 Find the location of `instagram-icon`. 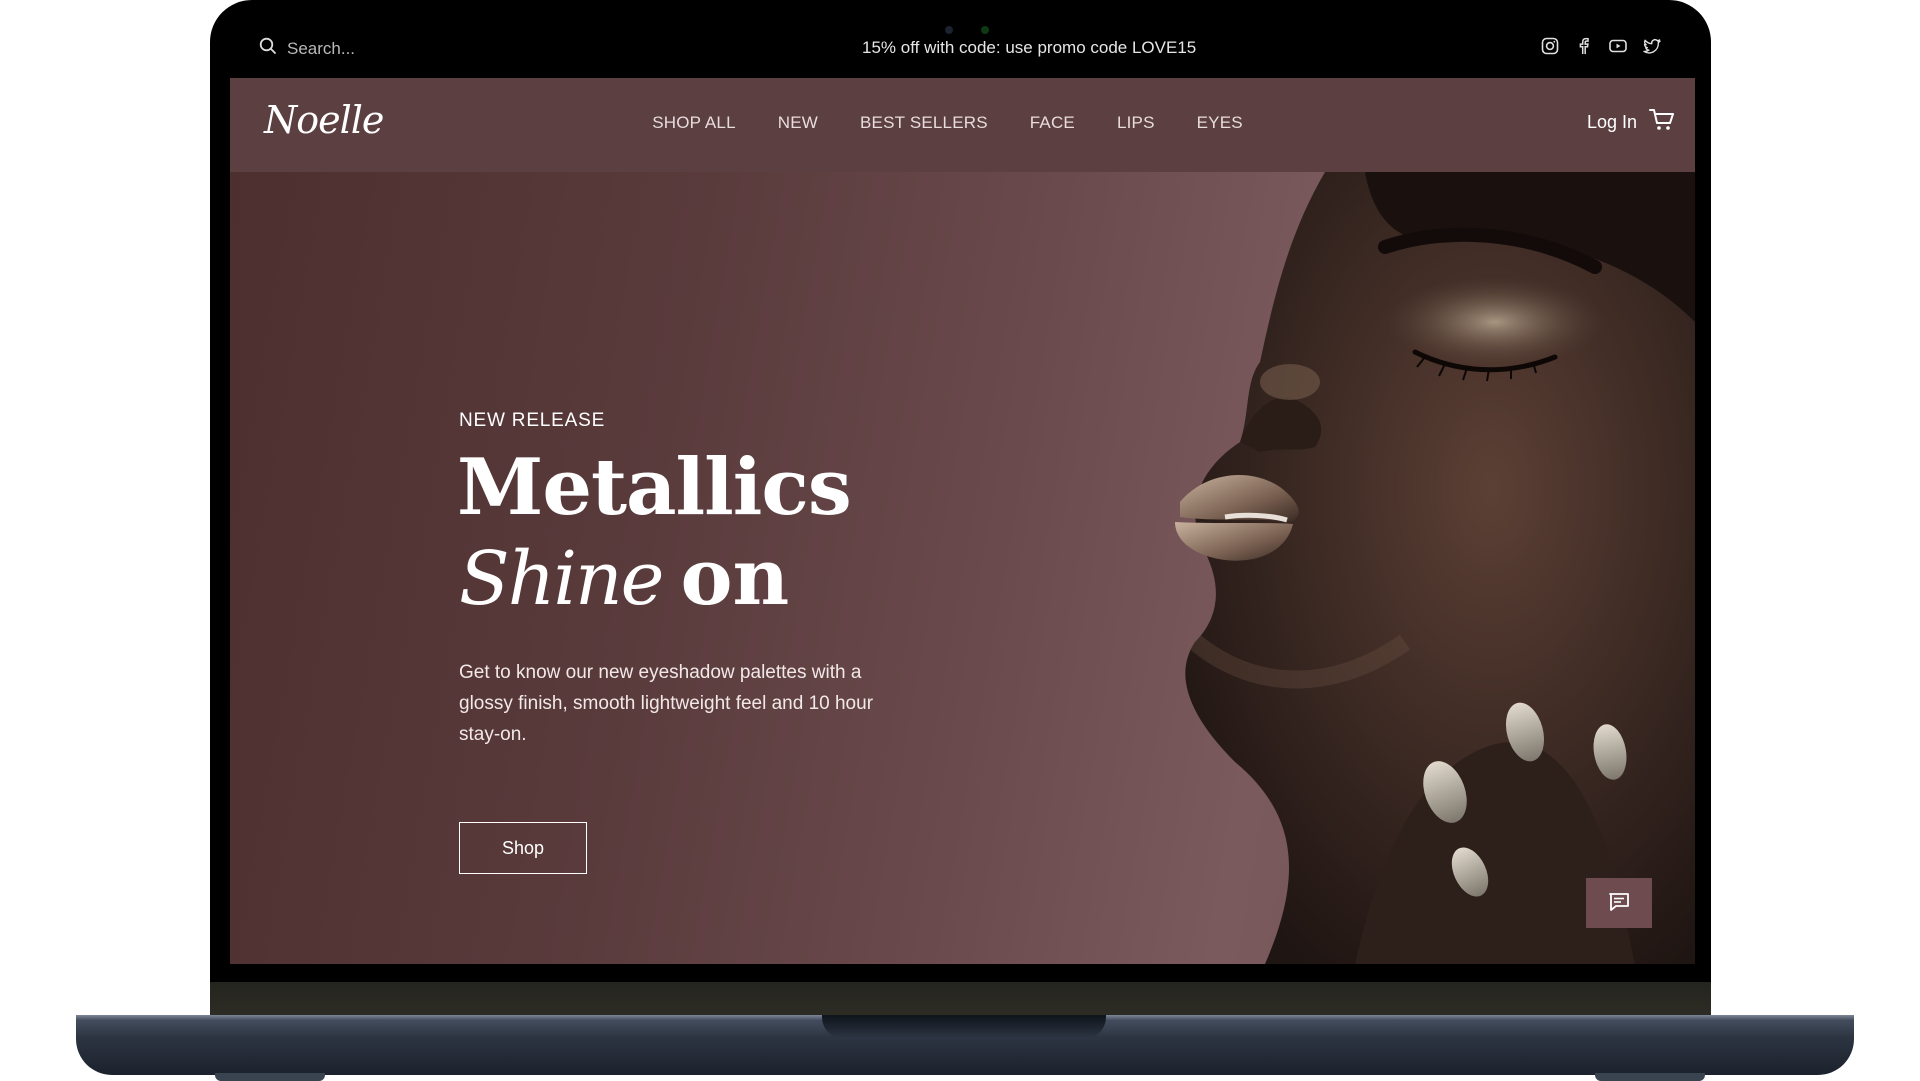

instagram-icon is located at coordinates (1550, 48).